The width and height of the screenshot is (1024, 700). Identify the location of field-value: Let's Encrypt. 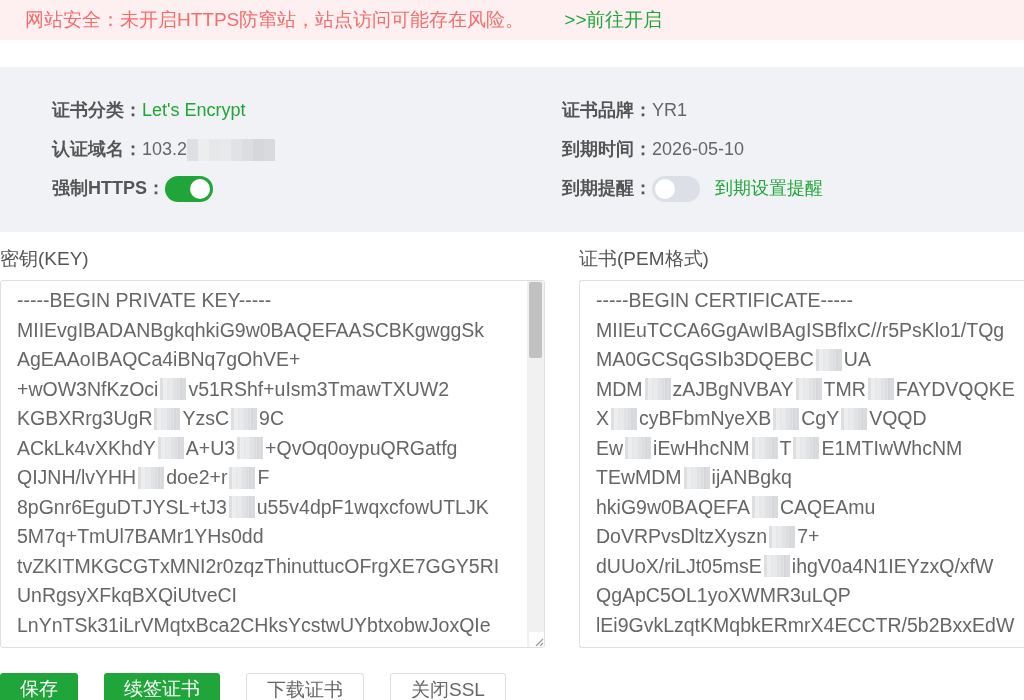
(194, 110).